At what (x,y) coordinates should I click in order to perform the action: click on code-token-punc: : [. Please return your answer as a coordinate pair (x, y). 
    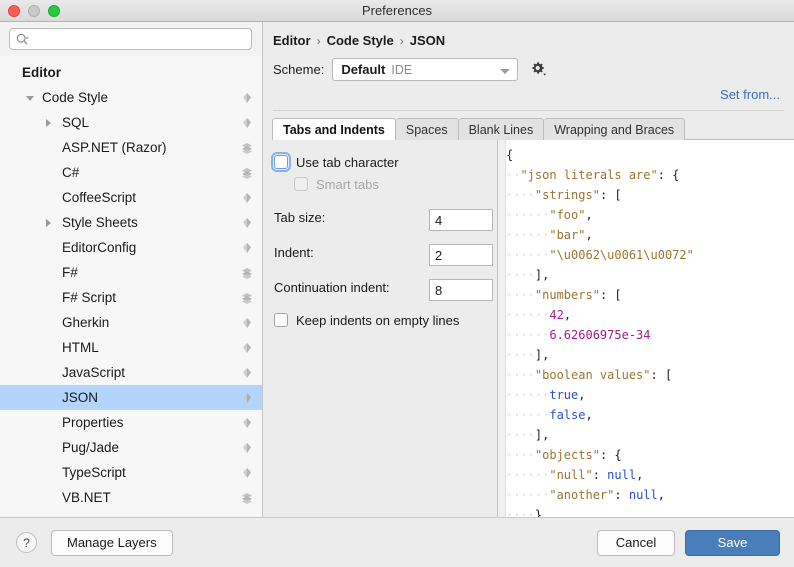
    Looking at the image, I should click on (661, 375).